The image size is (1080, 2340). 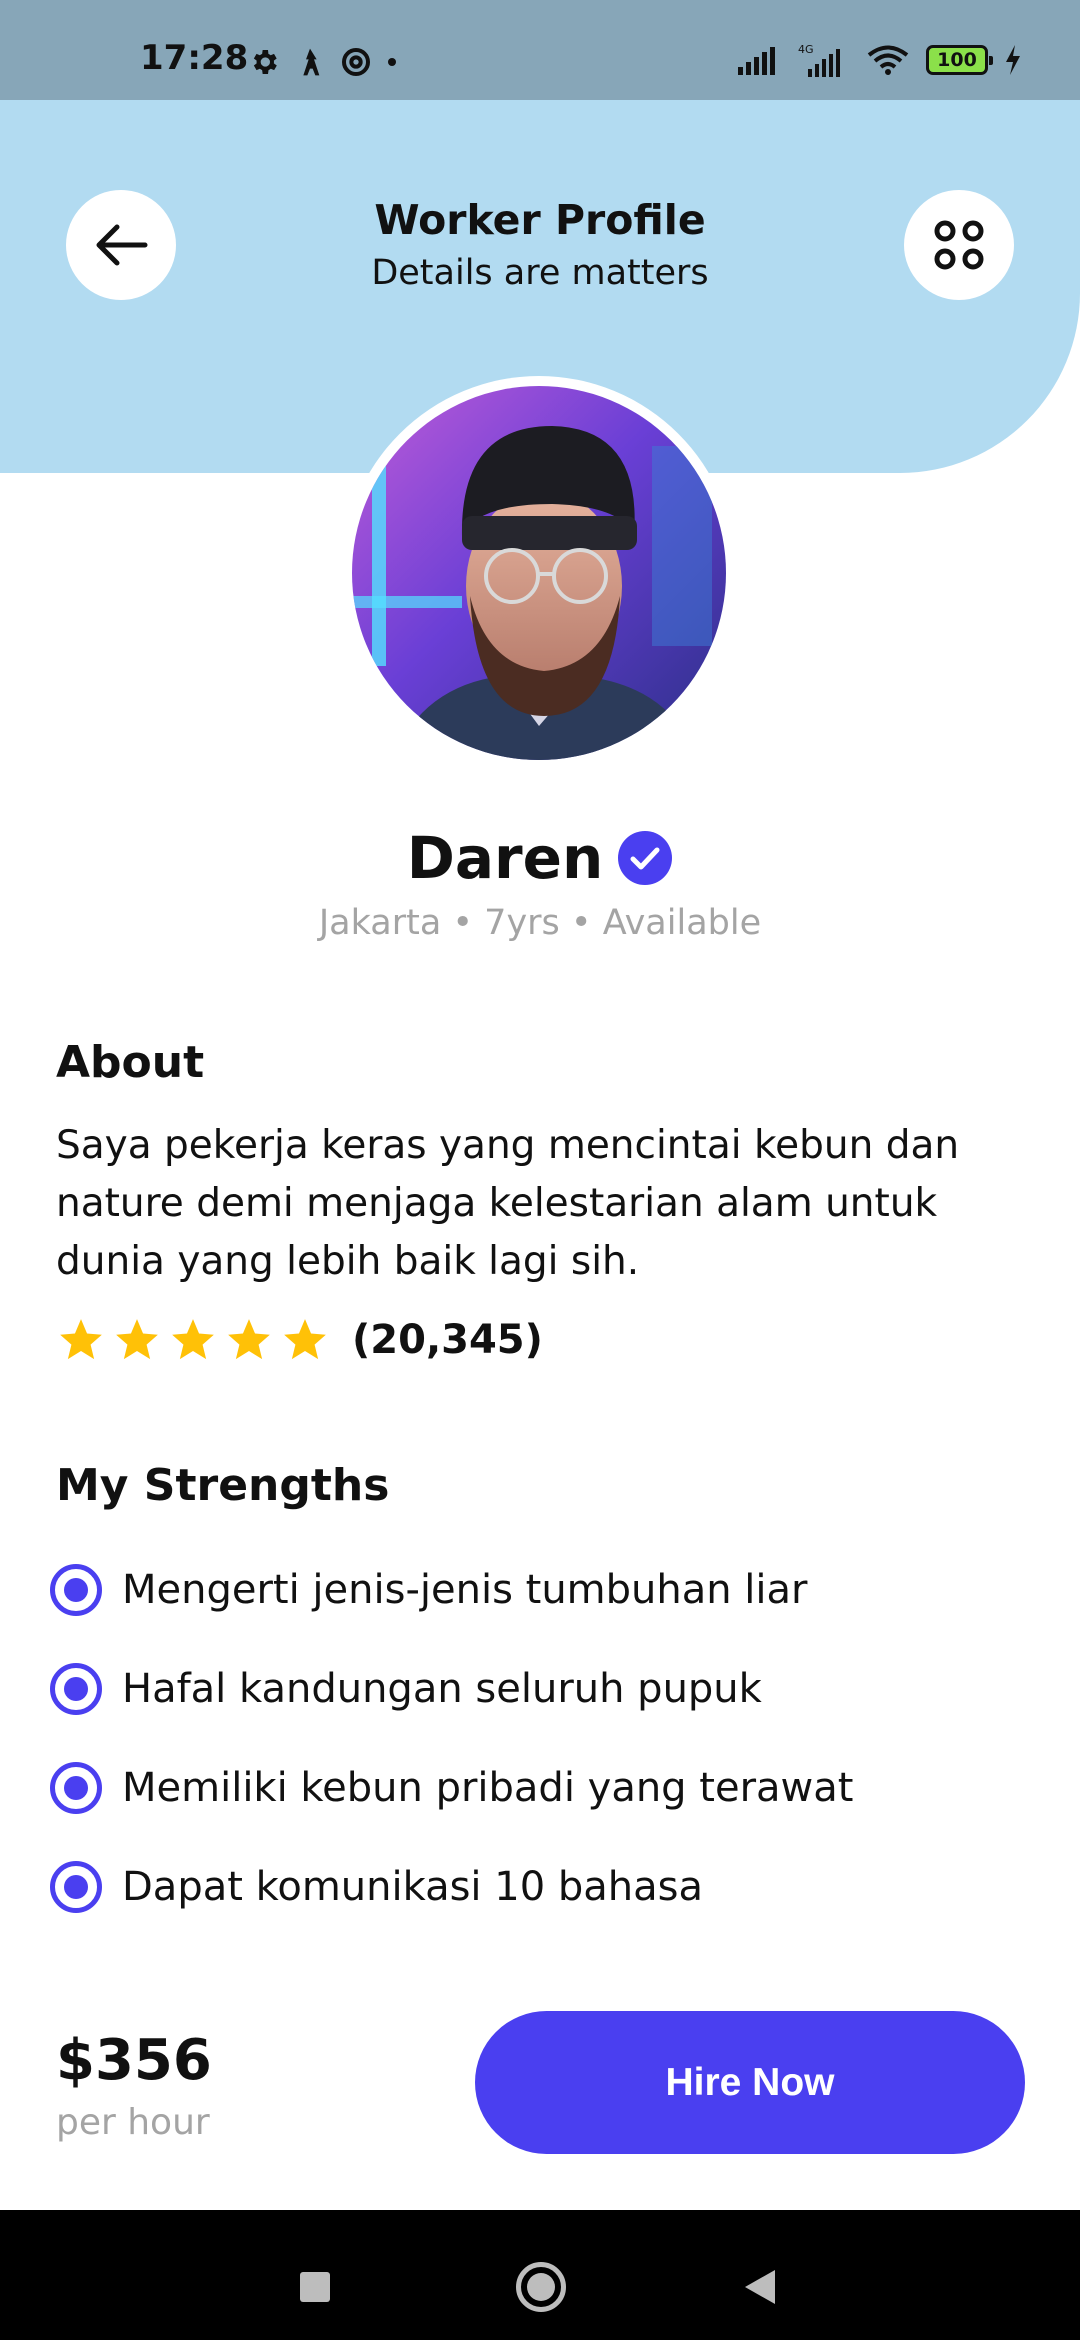 I want to click on at-icon, so click(x=356, y=62).